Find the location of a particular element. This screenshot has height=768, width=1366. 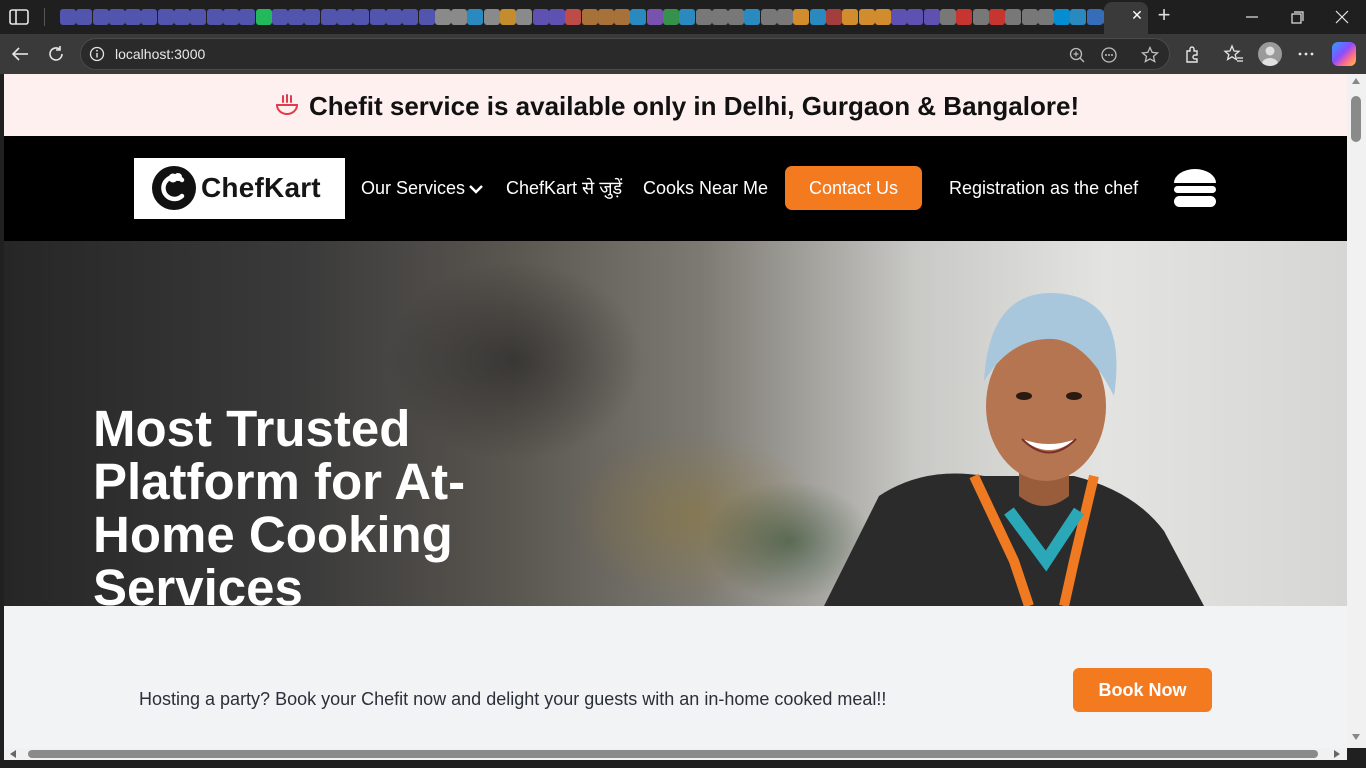

more-icon is located at coordinates (1306, 54).